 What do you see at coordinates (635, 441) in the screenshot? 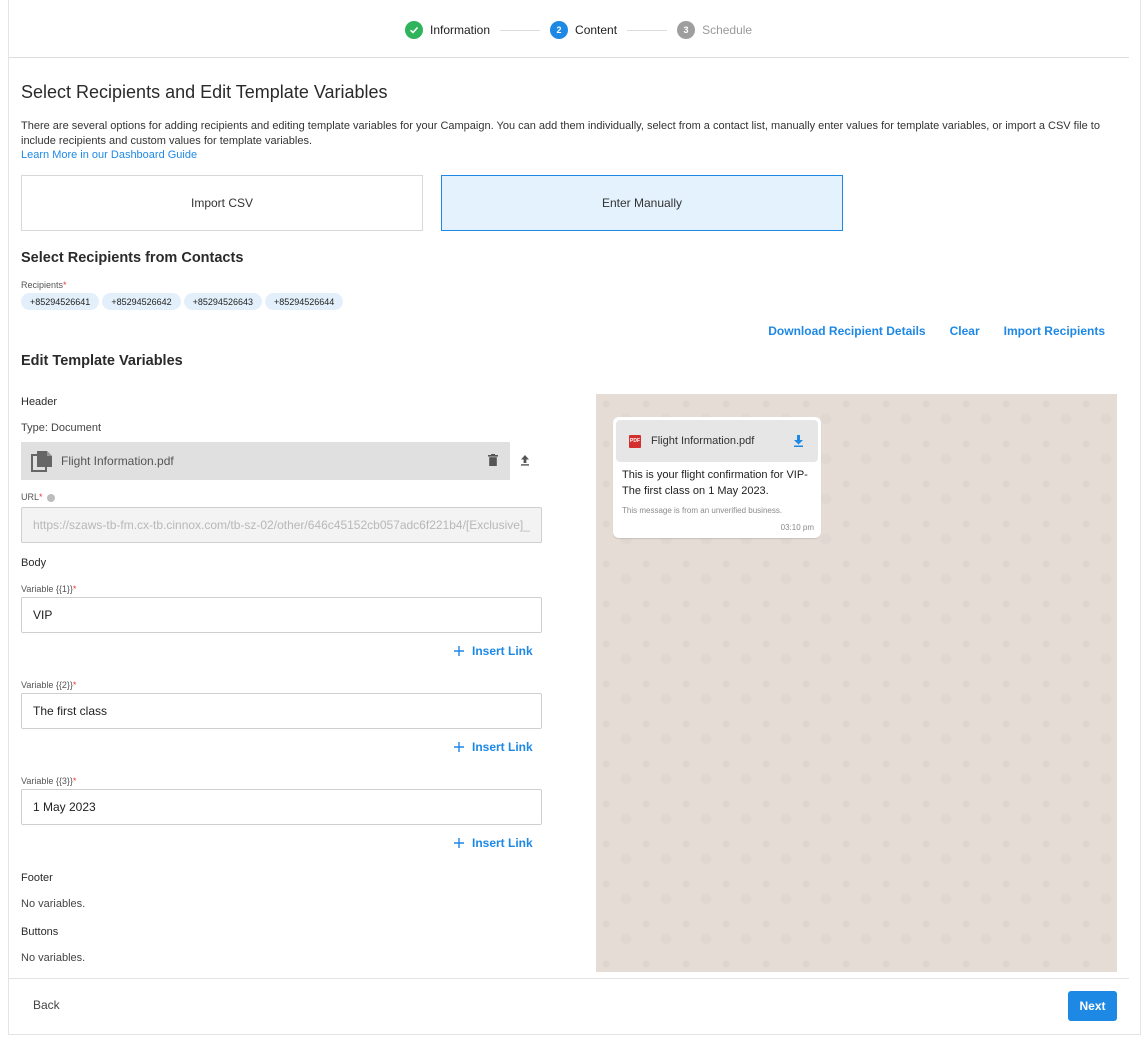
I see `pdf-icon: PDF` at bounding box center [635, 441].